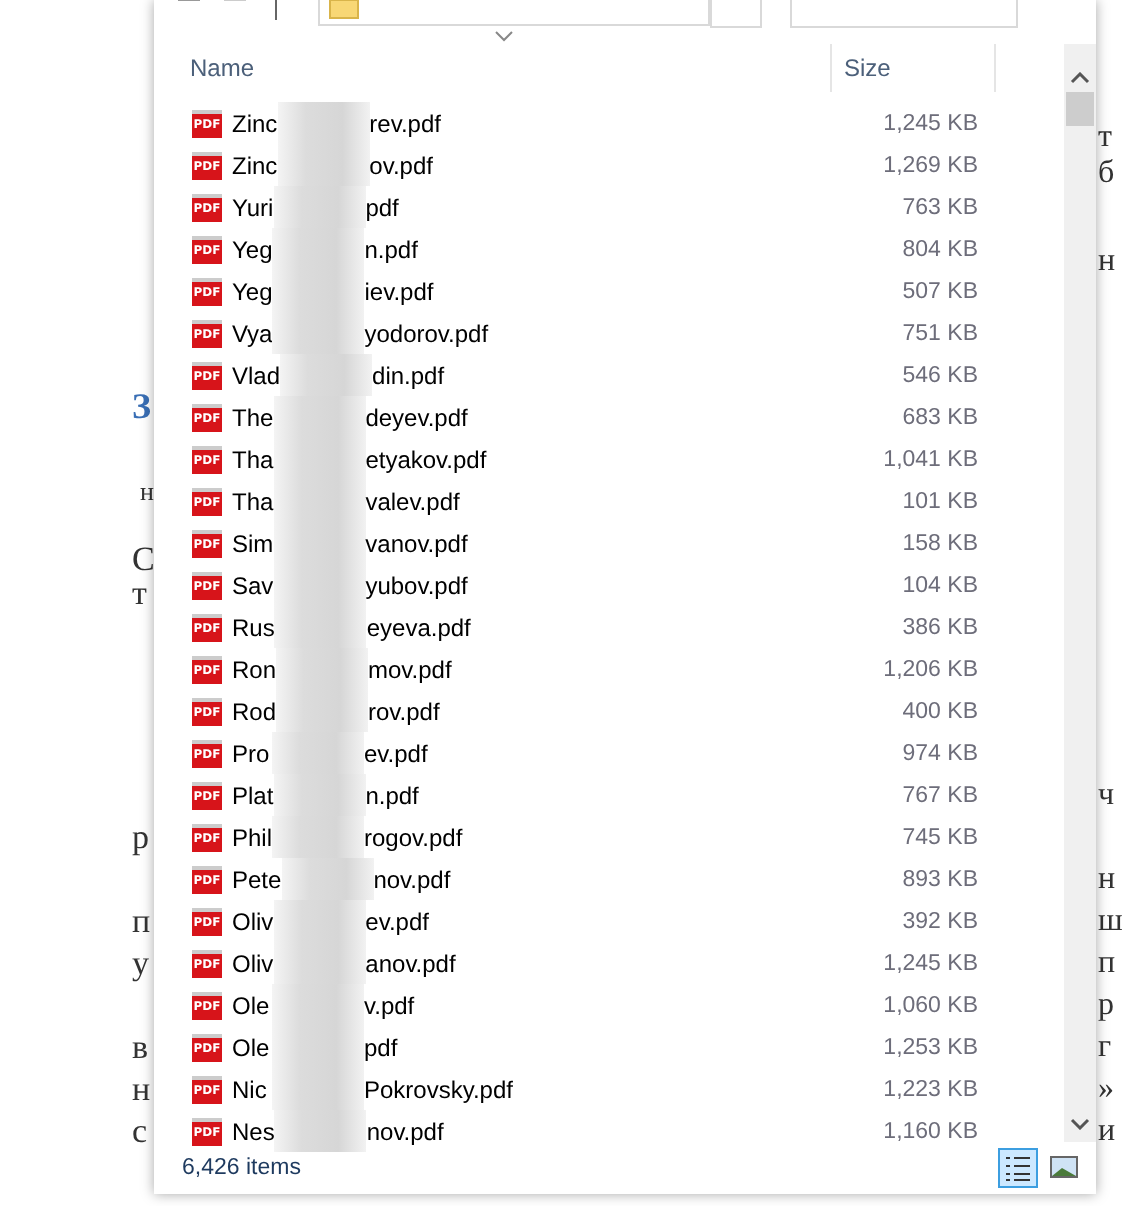 The image size is (1122, 1206). I want to click on item-count: 6,426 items, so click(241, 1168).